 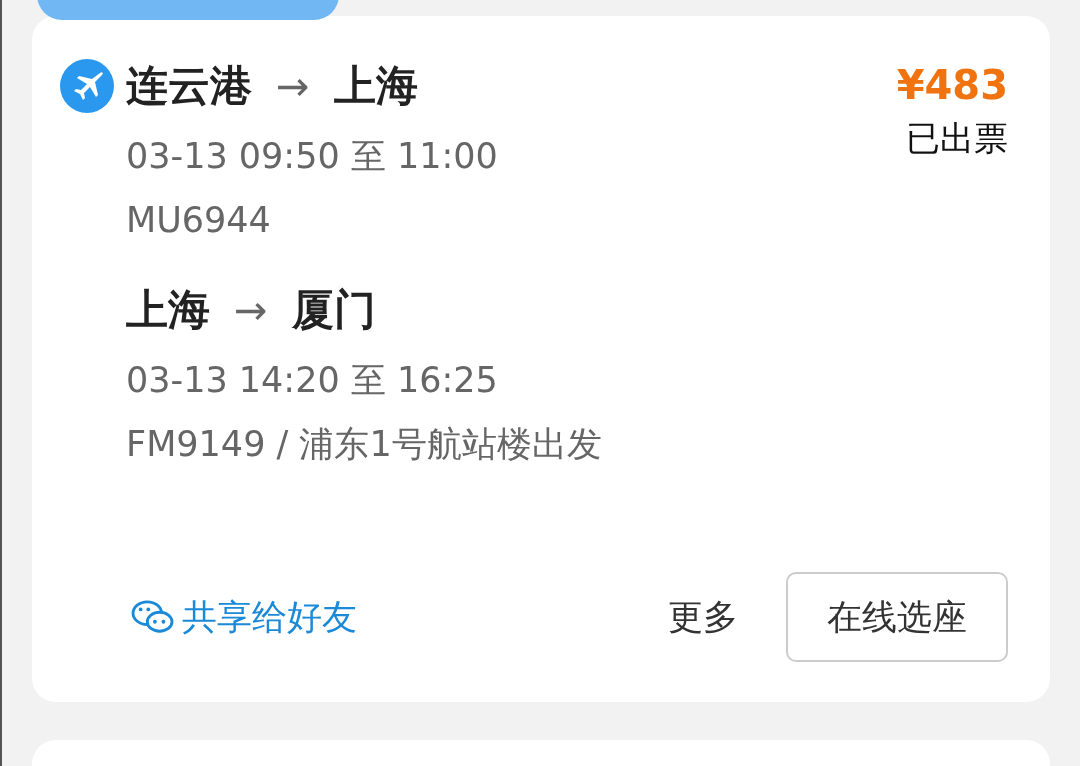 I want to click on price: ¥483, so click(x=952, y=85).